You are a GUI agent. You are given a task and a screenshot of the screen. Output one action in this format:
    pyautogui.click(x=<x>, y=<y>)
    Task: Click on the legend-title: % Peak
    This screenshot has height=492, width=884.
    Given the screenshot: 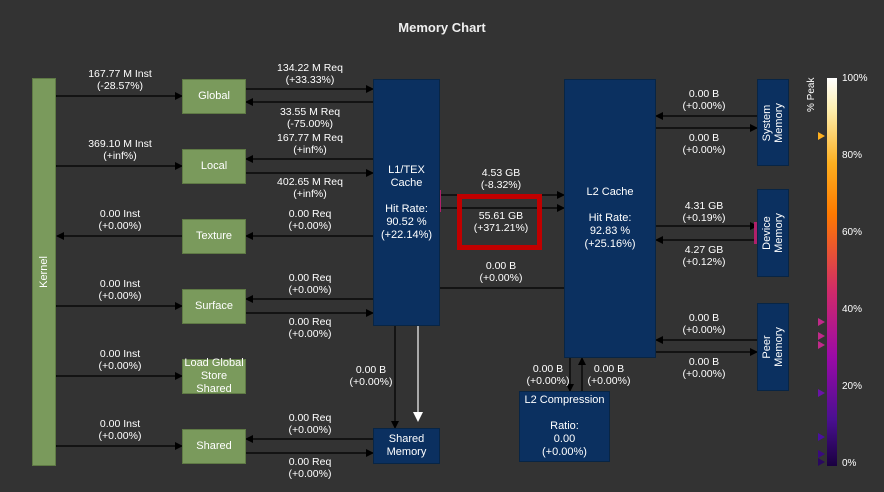 What is the action you would take?
    pyautogui.click(x=811, y=94)
    